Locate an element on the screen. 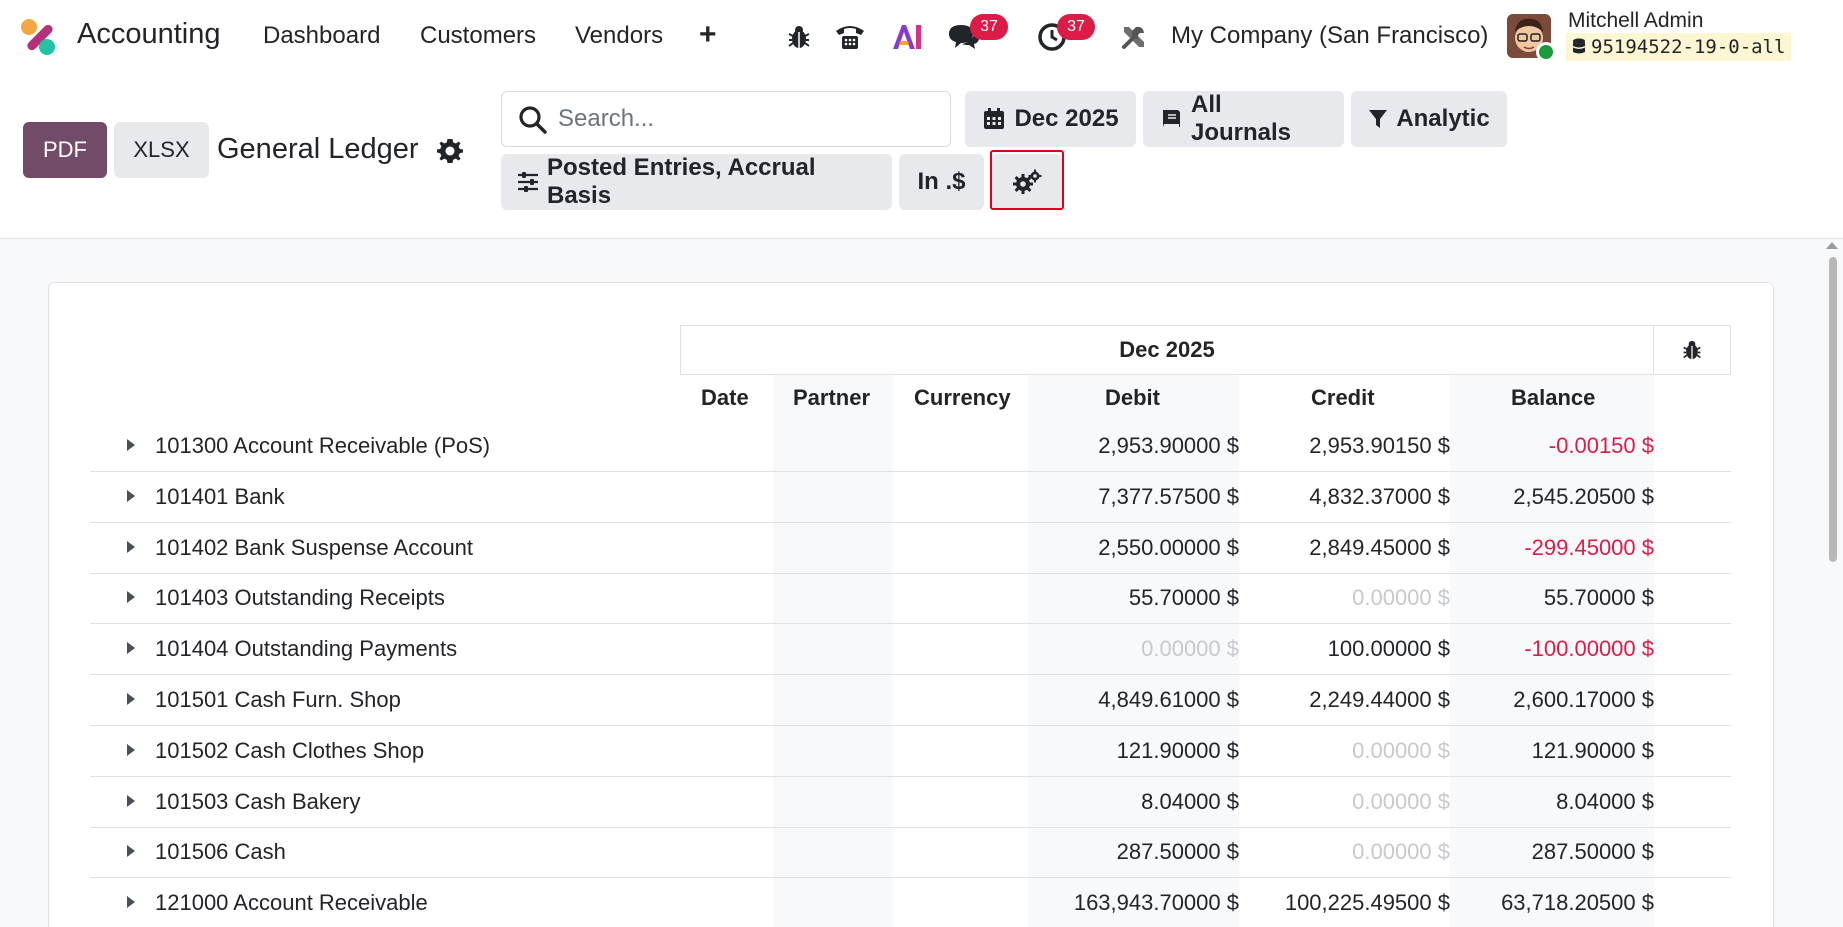 This screenshot has height=927, width=1843. account-name: 101404 Outstanding Payments is located at coordinates (306, 649).